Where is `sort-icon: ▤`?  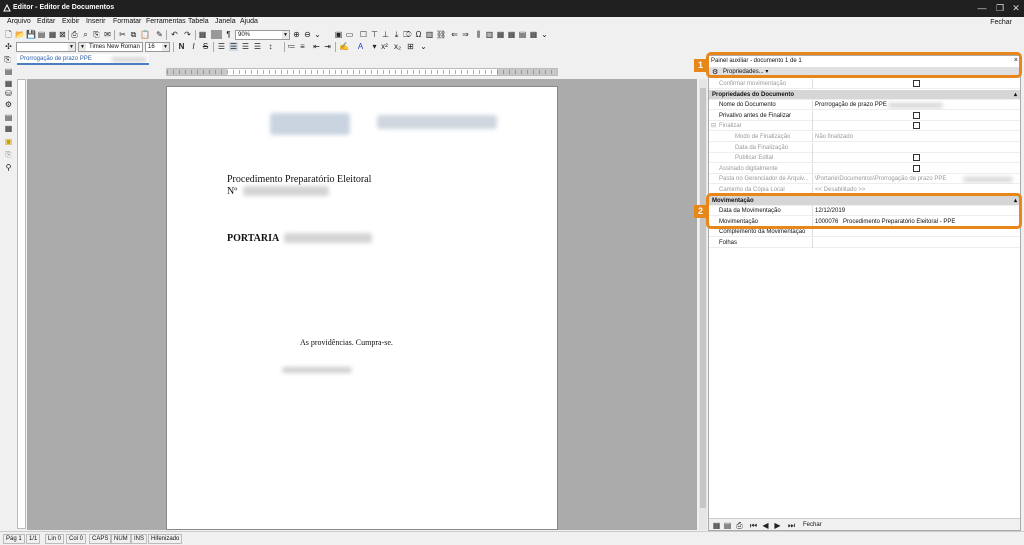 sort-icon: ▤ is located at coordinates (522, 34).